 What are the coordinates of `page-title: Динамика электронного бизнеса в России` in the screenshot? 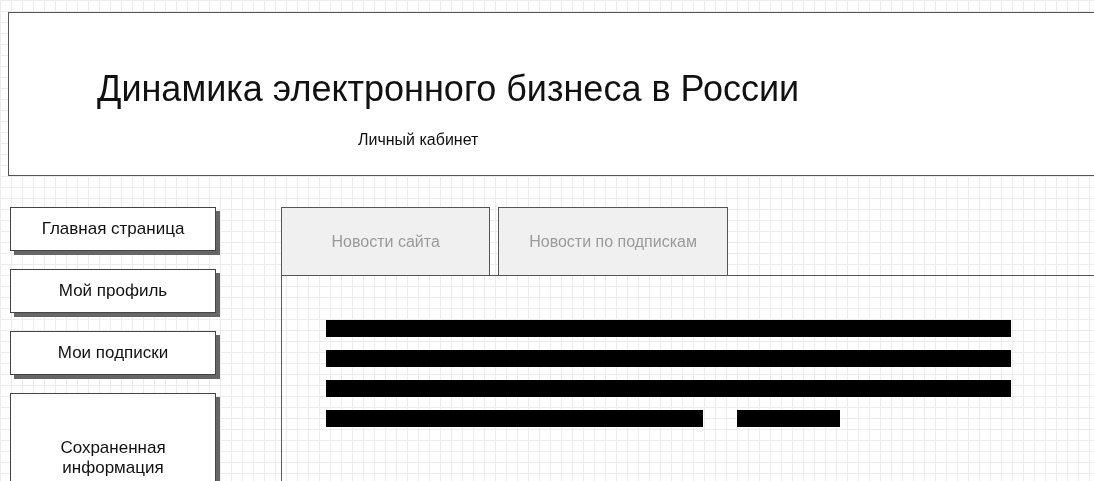 It's located at (448, 89).